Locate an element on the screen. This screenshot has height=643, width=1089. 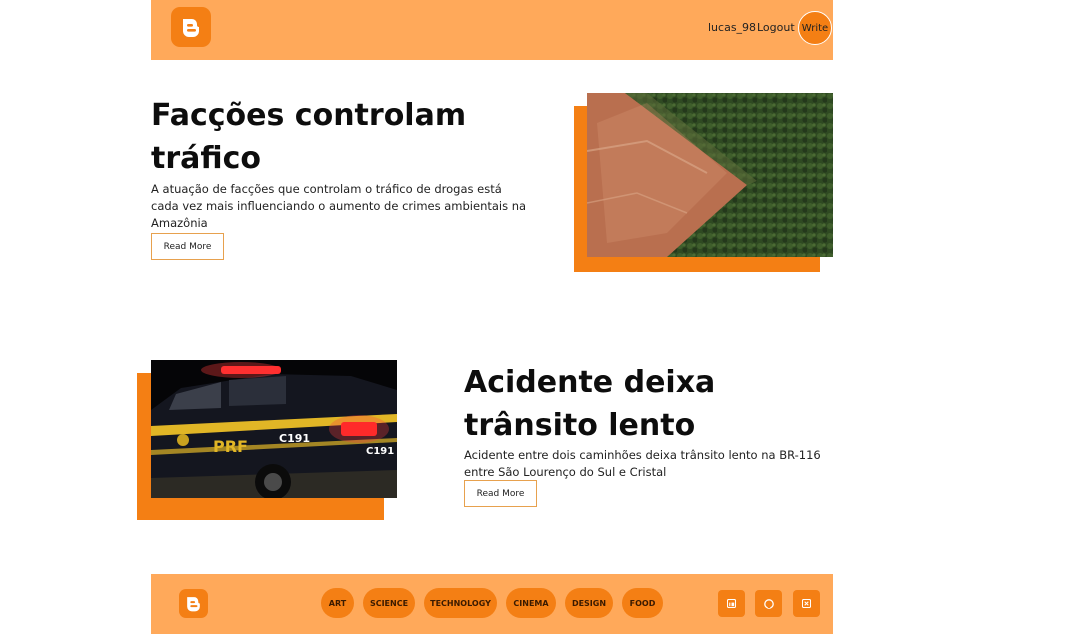
linkedin-icon is located at coordinates (731, 603).